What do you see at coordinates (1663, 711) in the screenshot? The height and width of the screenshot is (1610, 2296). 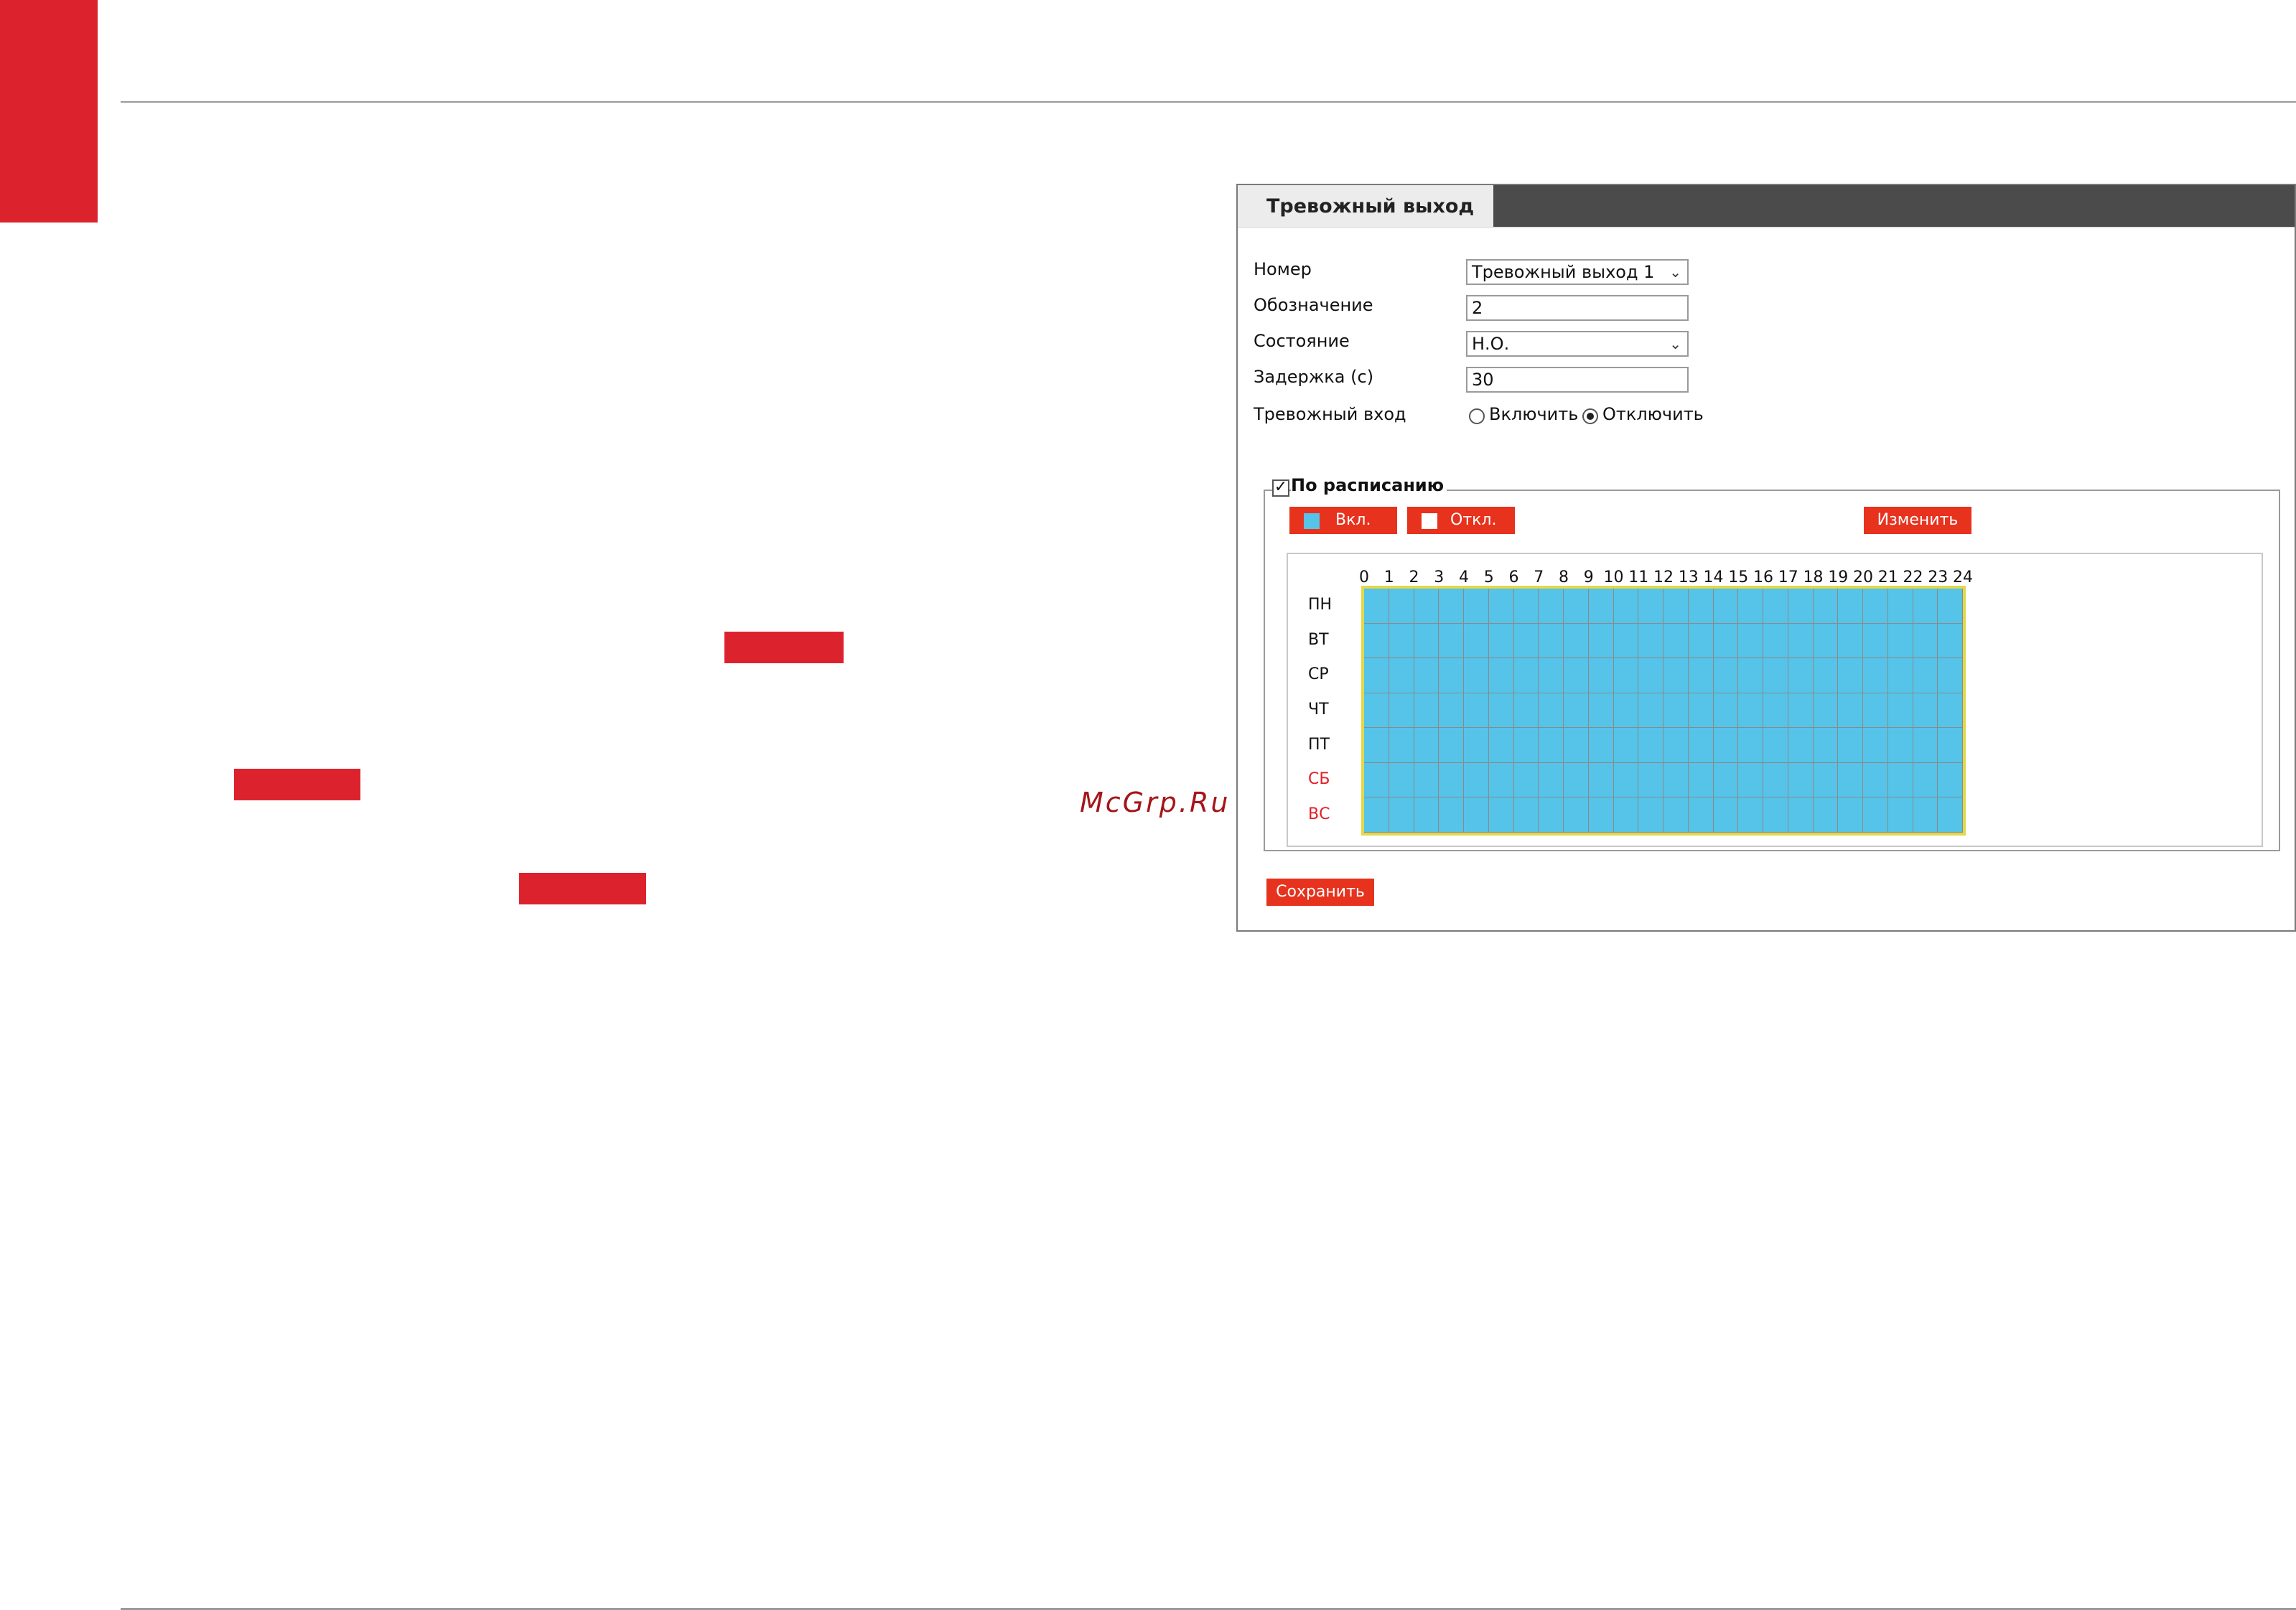 I see `schedule-grid` at bounding box center [1663, 711].